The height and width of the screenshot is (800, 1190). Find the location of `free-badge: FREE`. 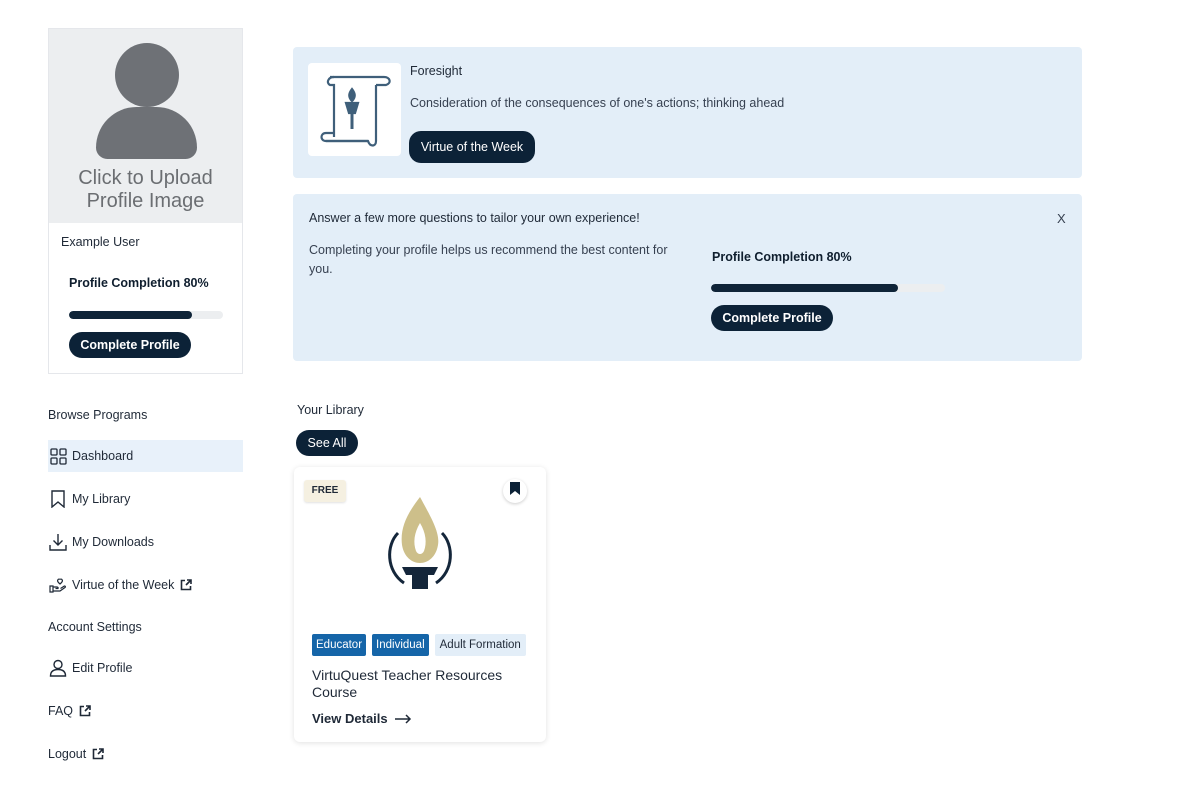

free-badge: FREE is located at coordinates (325, 491).